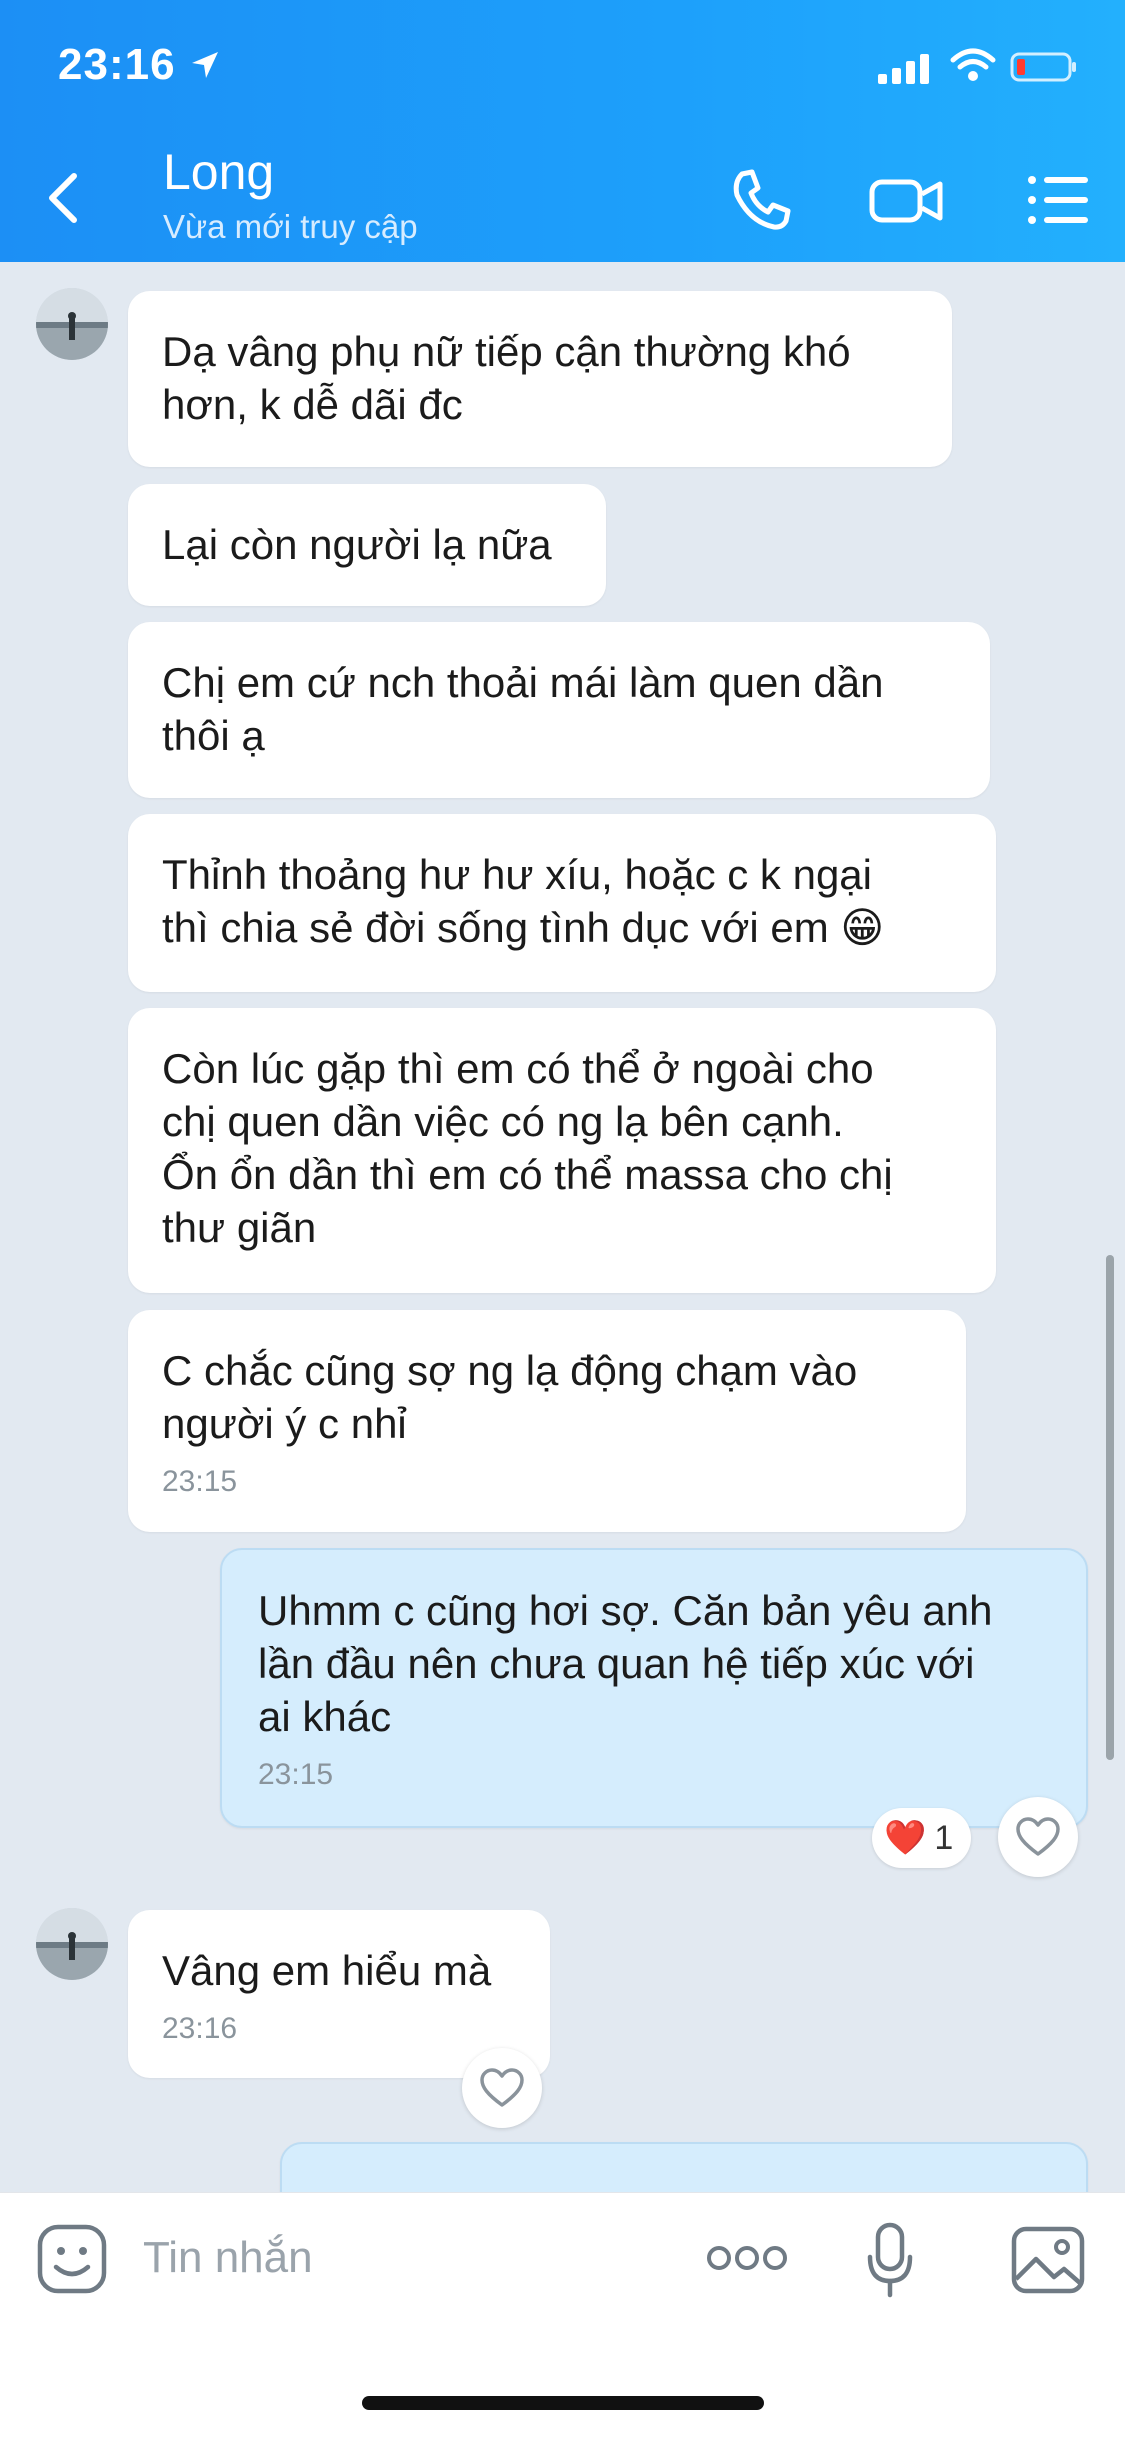  I want to click on menu-list-icon, so click(1058, 200).